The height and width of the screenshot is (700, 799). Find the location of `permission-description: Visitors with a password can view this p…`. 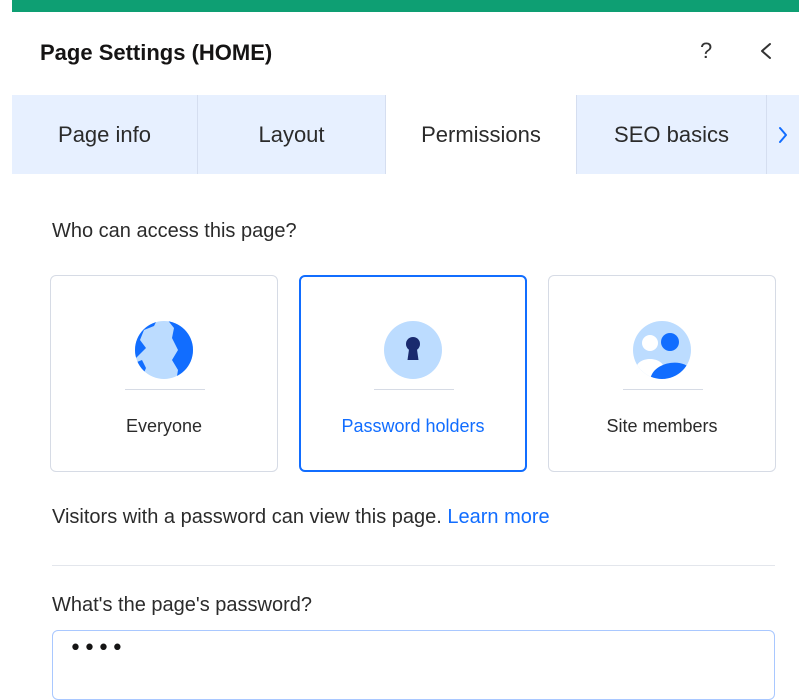

permission-description: Visitors with a password can view this p… is located at coordinates (301, 517).